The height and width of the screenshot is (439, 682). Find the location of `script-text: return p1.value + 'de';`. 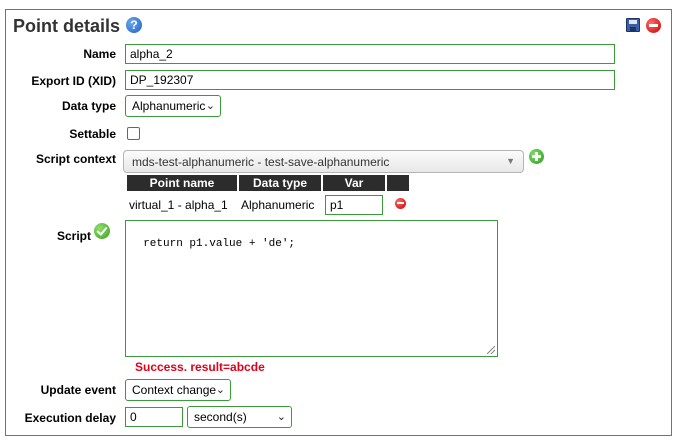

script-text: return p1.value + 'de'; is located at coordinates (219, 244).